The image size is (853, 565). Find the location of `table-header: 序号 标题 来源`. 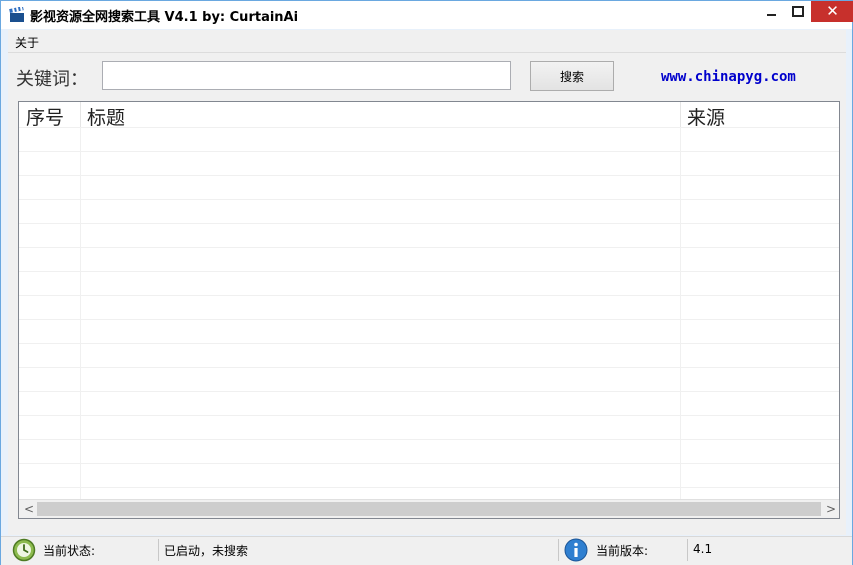

table-header: 序号 标题 来源 is located at coordinates (429, 116).